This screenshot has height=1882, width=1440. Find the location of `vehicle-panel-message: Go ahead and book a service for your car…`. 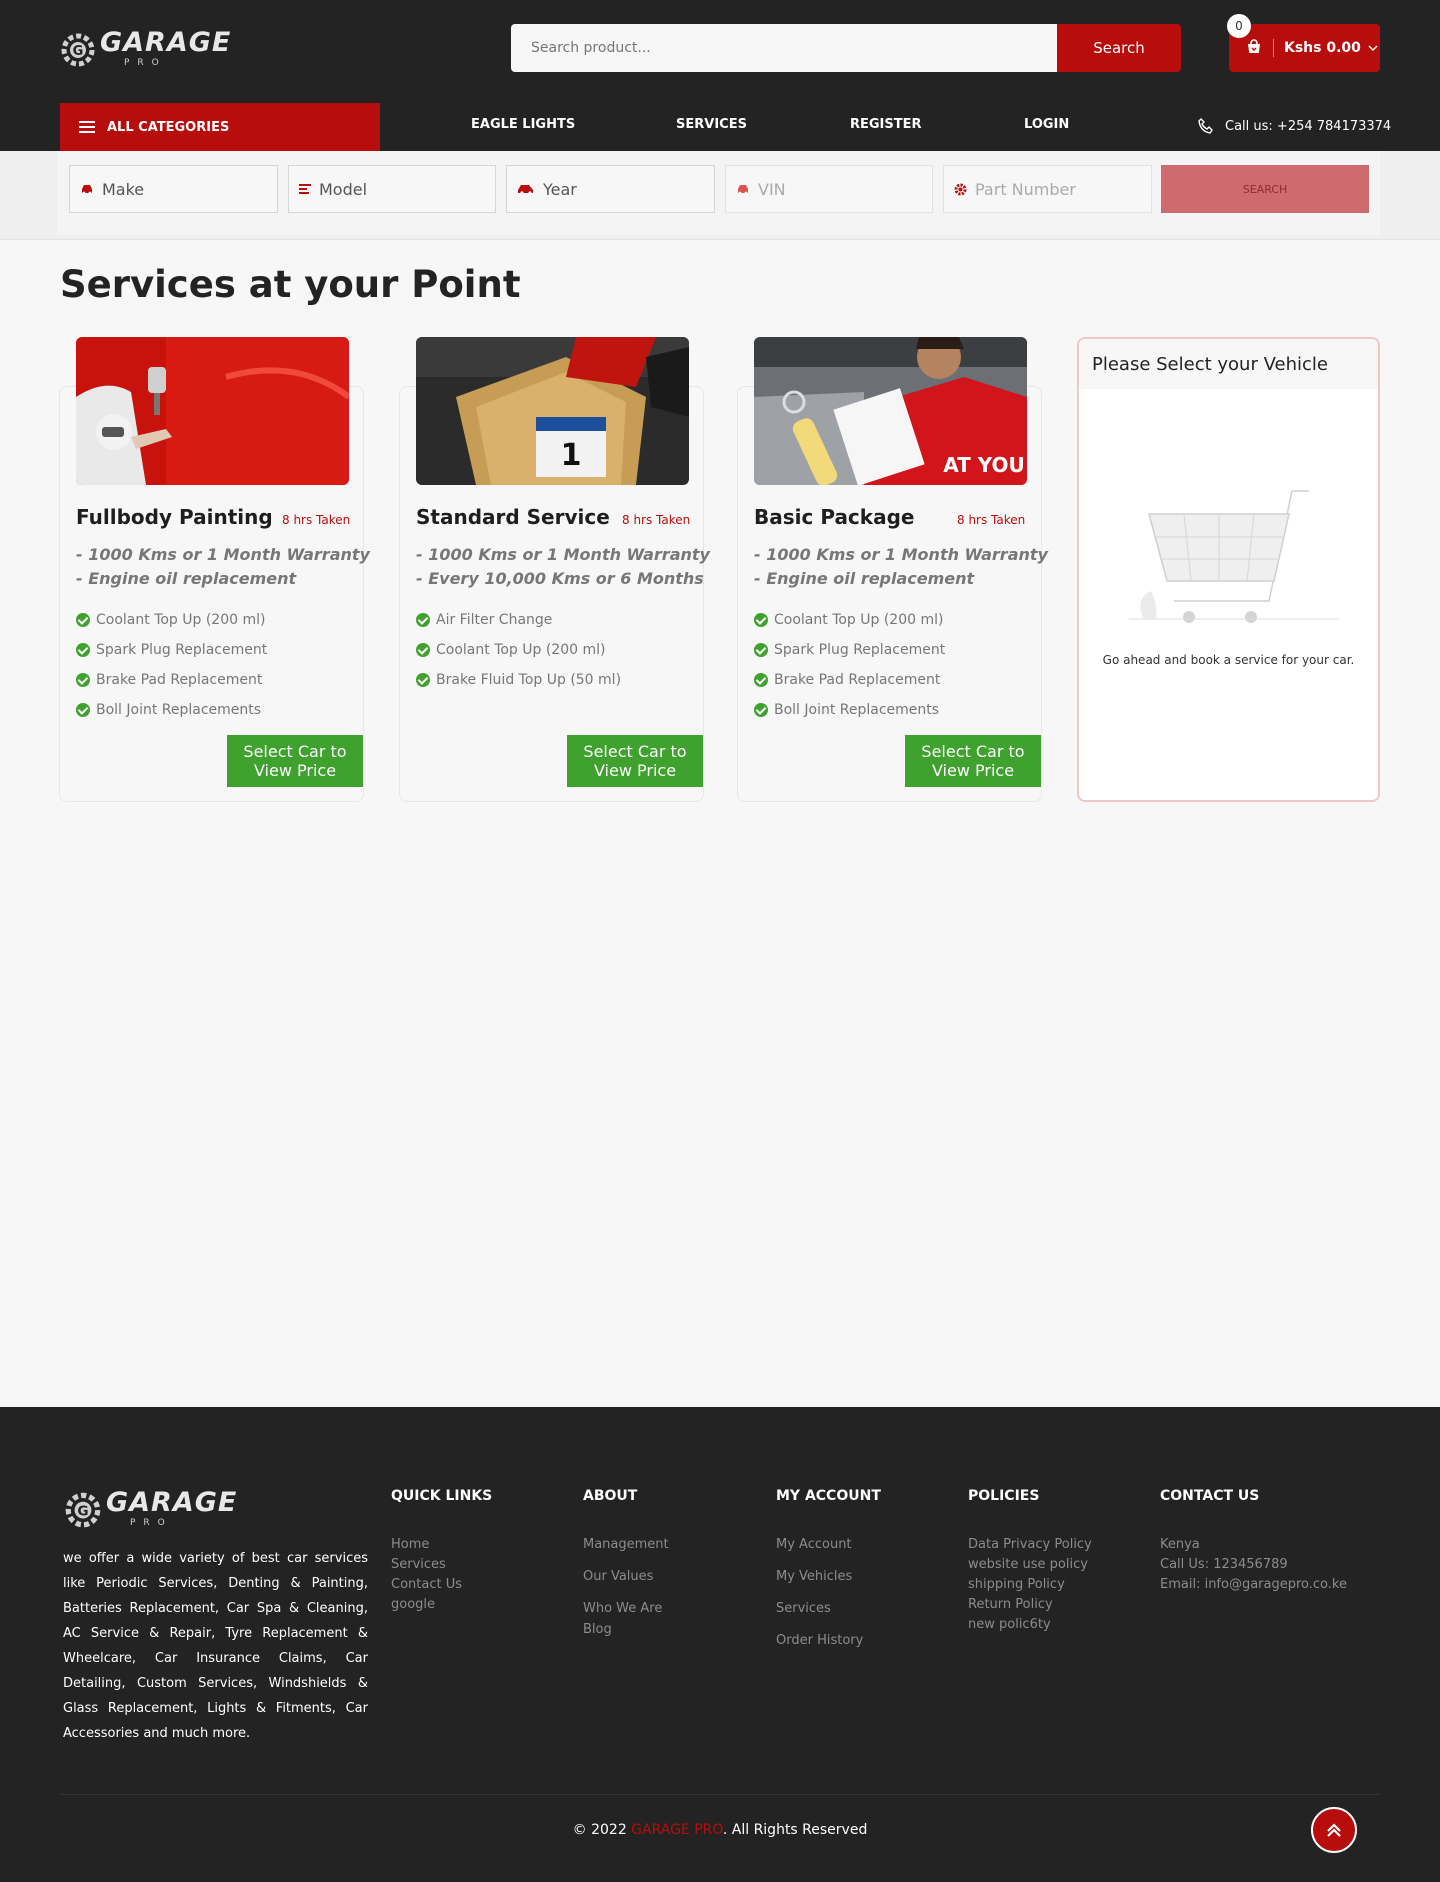

vehicle-panel-message: Go ahead and book a service for your car… is located at coordinates (1228, 660).